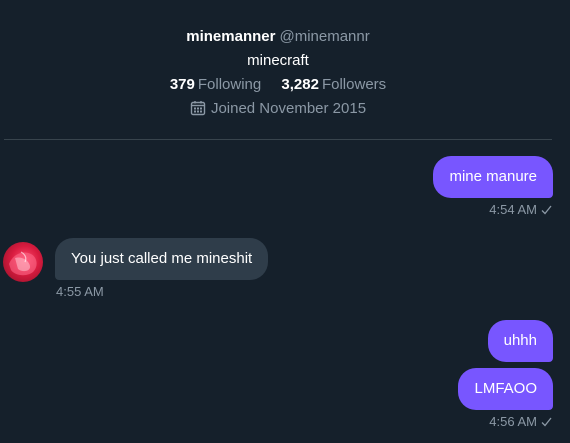 The width and height of the screenshot is (570, 443). What do you see at coordinates (198, 110) in the screenshot?
I see `calendar-icon` at bounding box center [198, 110].